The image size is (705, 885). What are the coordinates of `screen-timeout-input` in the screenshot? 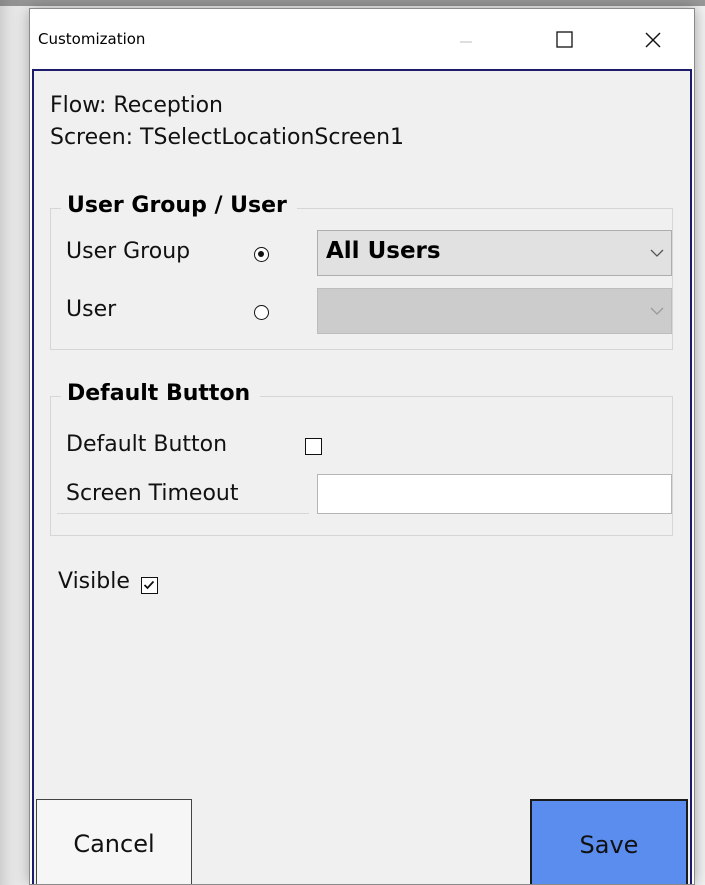 It's located at (494, 494).